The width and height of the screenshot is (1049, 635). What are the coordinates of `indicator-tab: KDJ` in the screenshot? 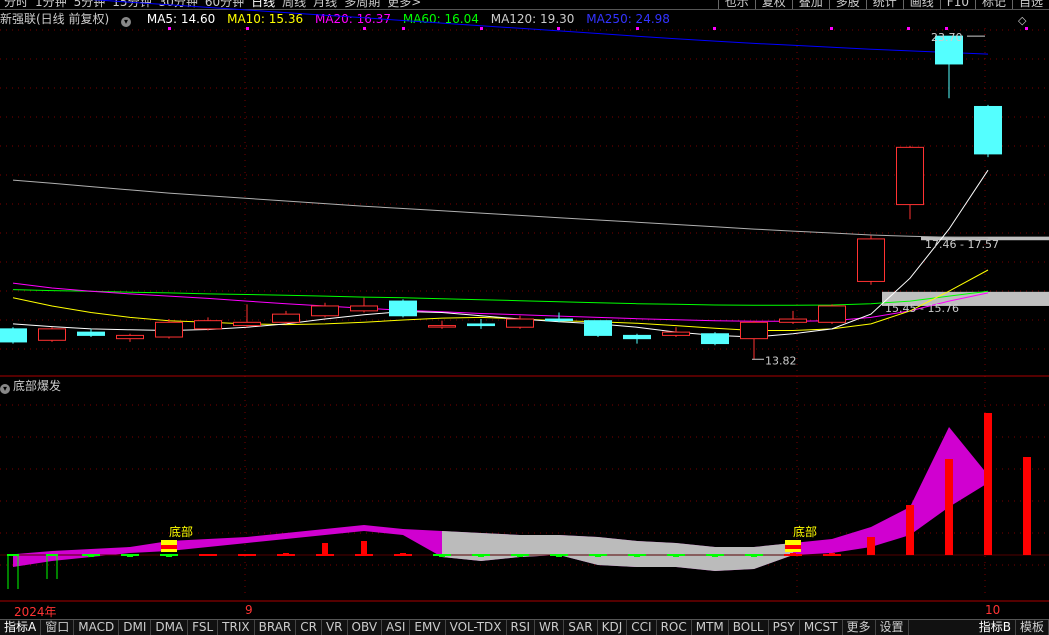 It's located at (613, 627).